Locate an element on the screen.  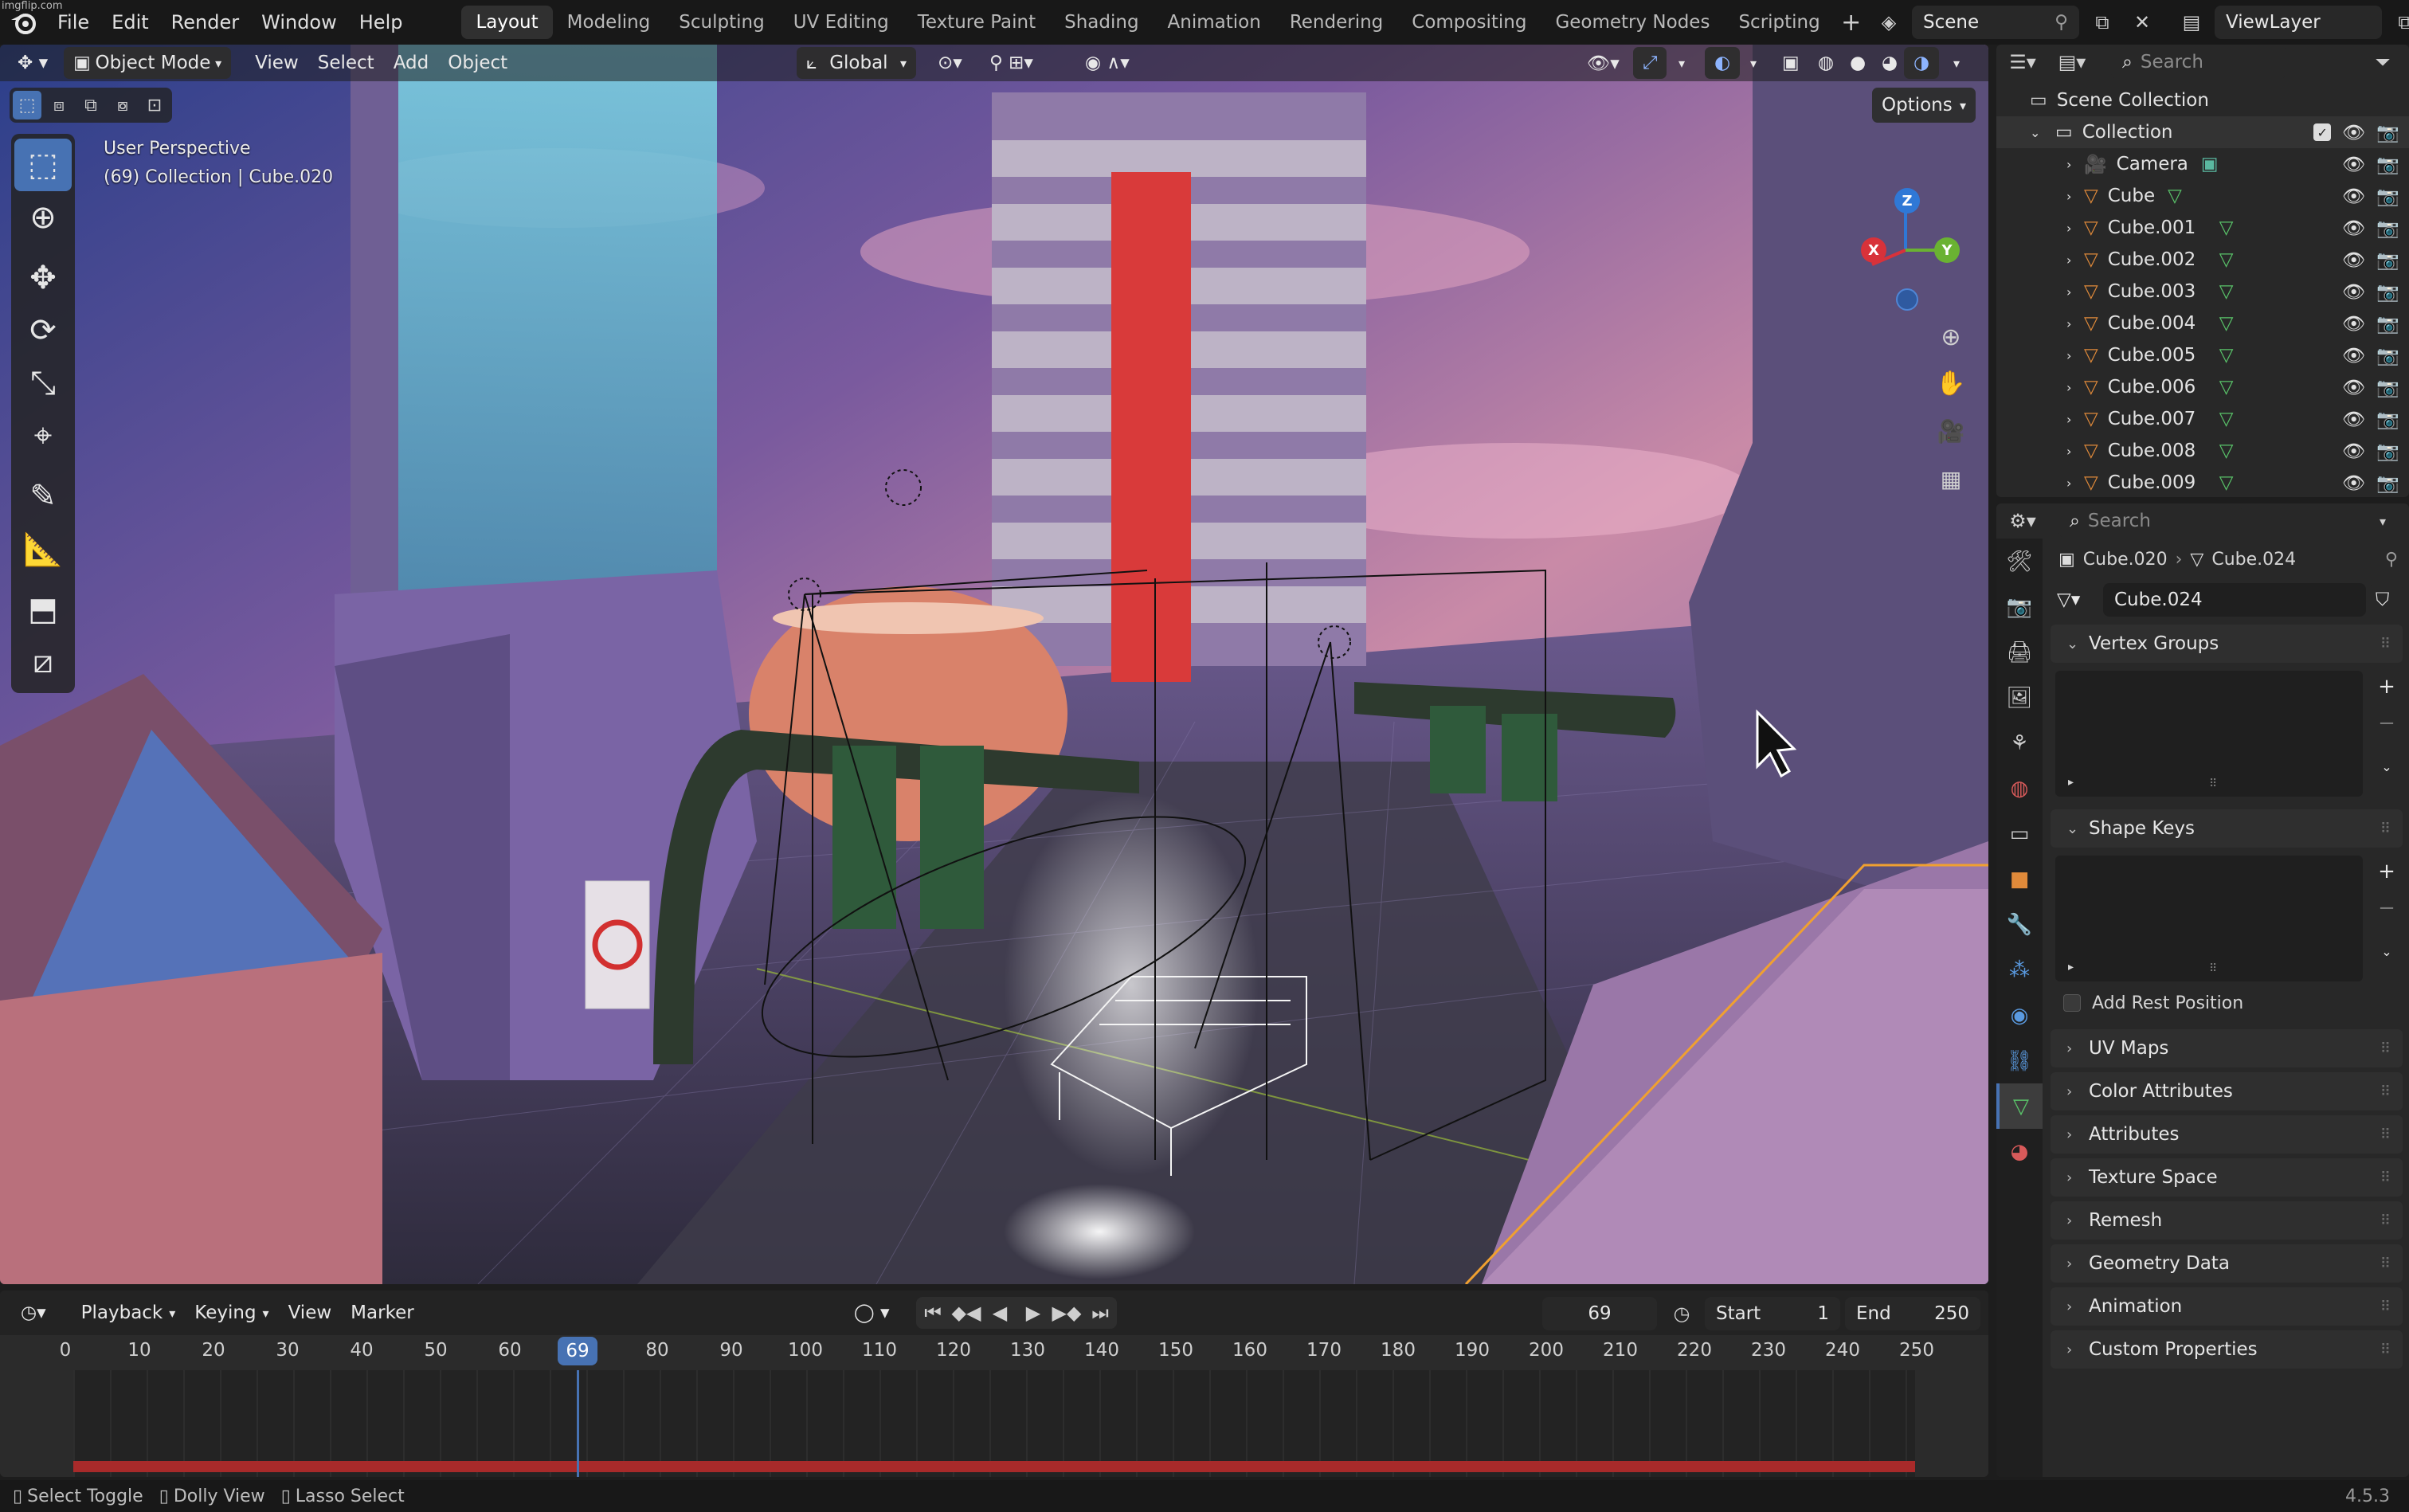
overlay-toggle-icon: ◐ is located at coordinates (1723, 63).